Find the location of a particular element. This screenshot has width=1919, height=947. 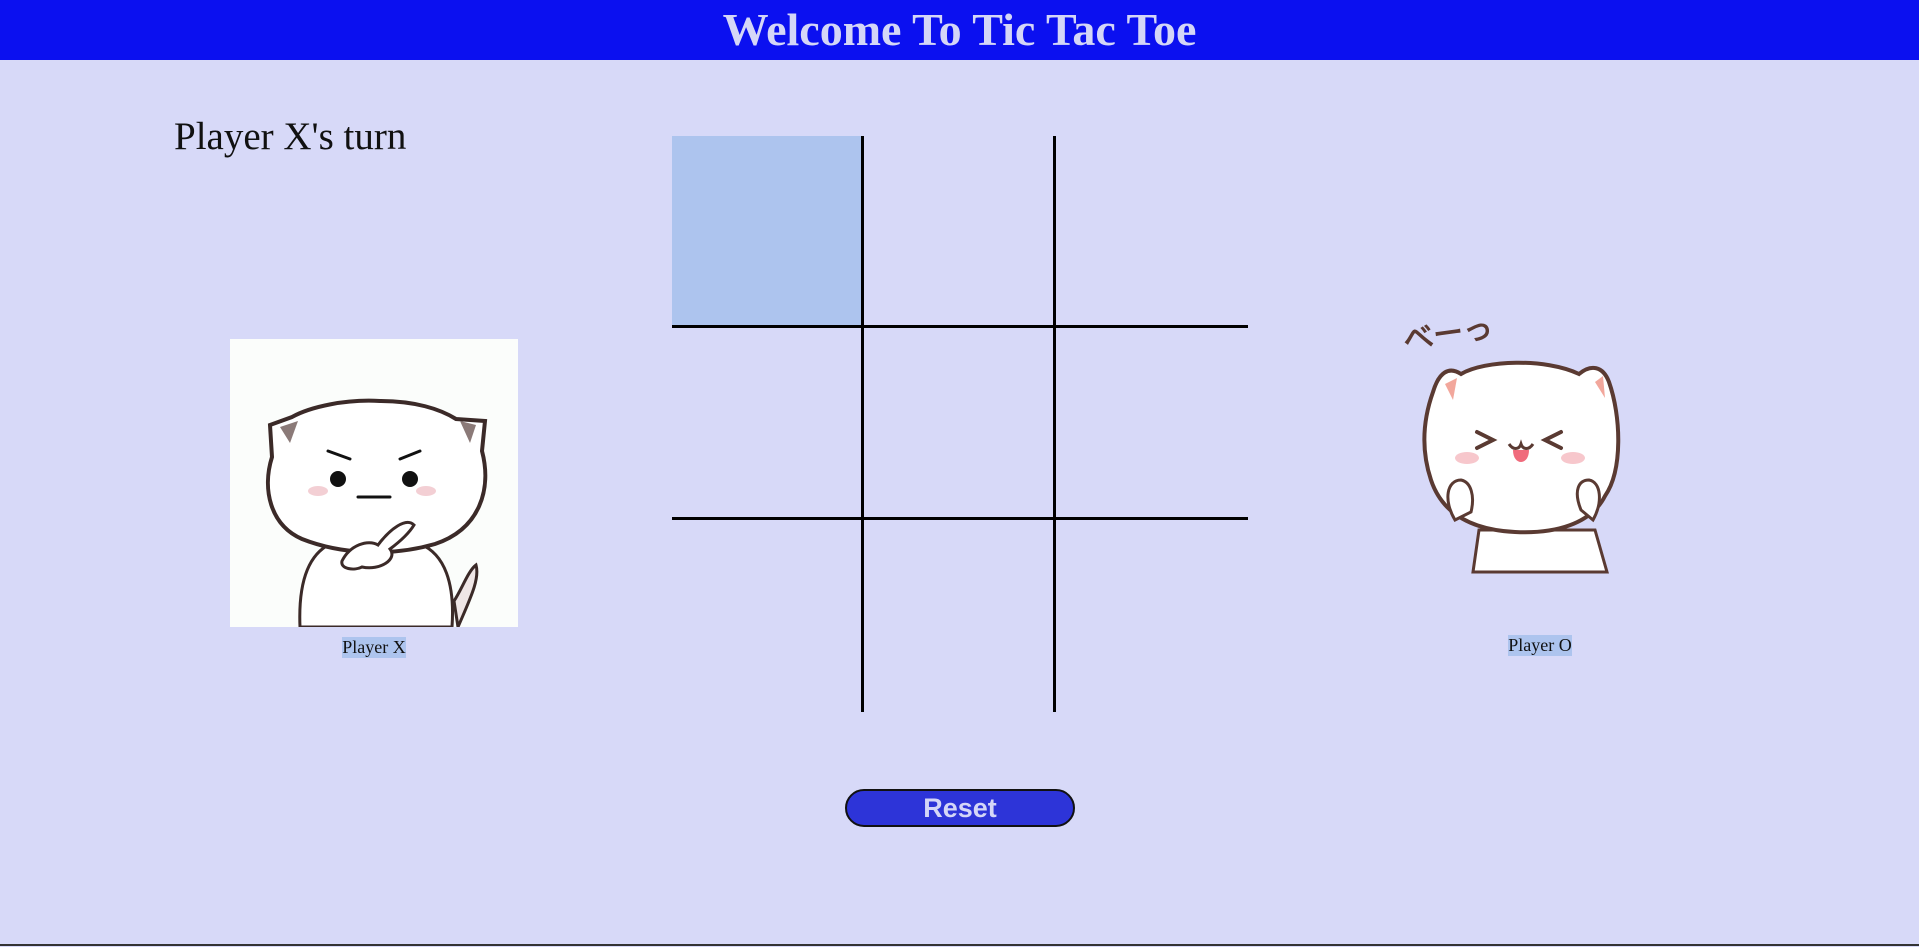

player-o-panel: べーっ Player O is located at coordinates (1540, 483).